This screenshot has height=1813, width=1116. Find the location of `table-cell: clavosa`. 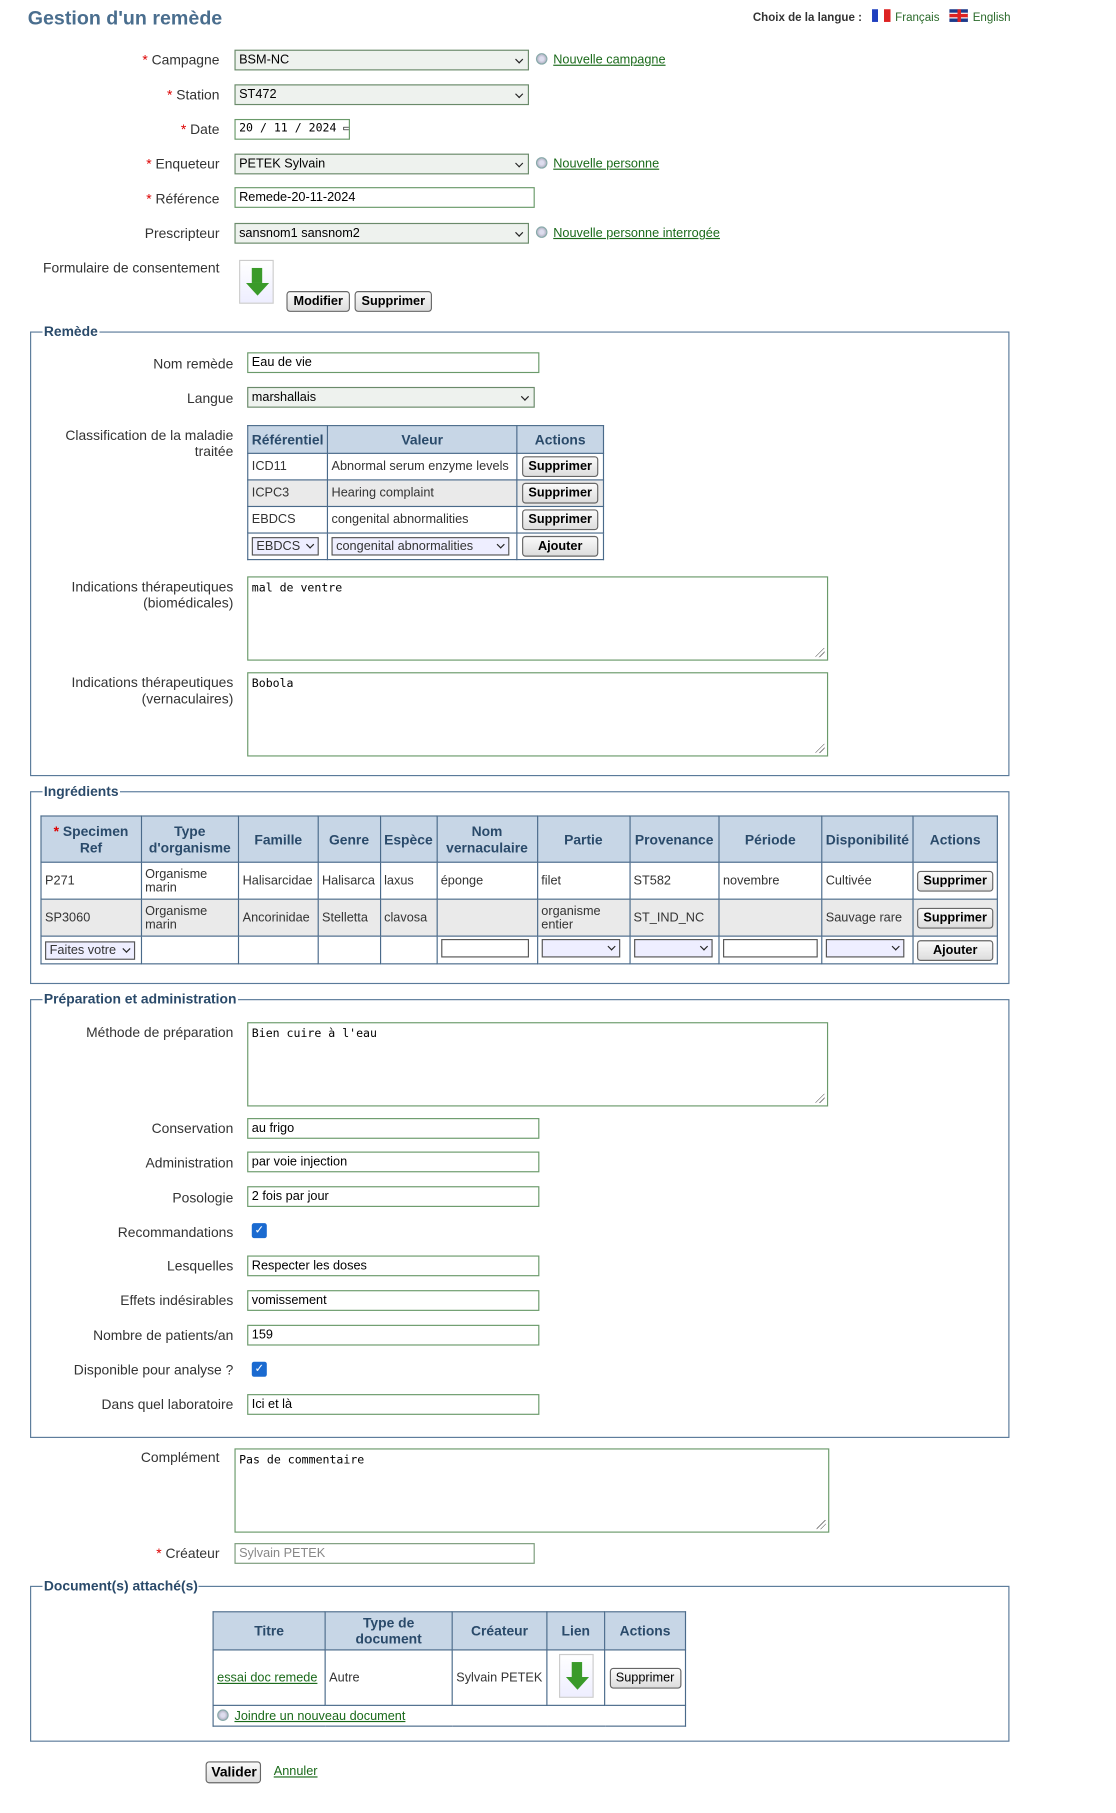

table-cell: clavosa is located at coordinates (408, 917).